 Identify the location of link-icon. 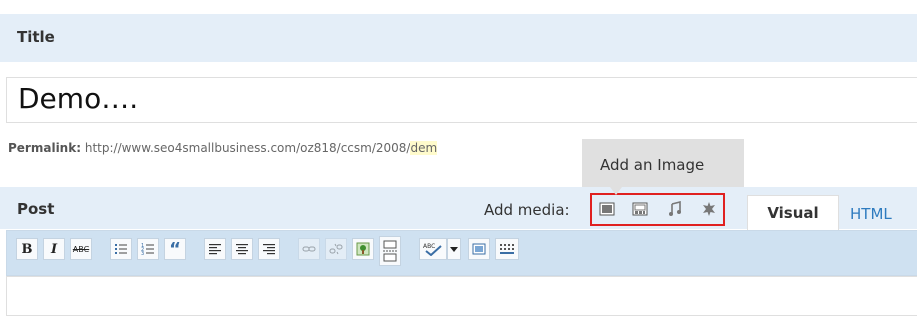
(309, 249).